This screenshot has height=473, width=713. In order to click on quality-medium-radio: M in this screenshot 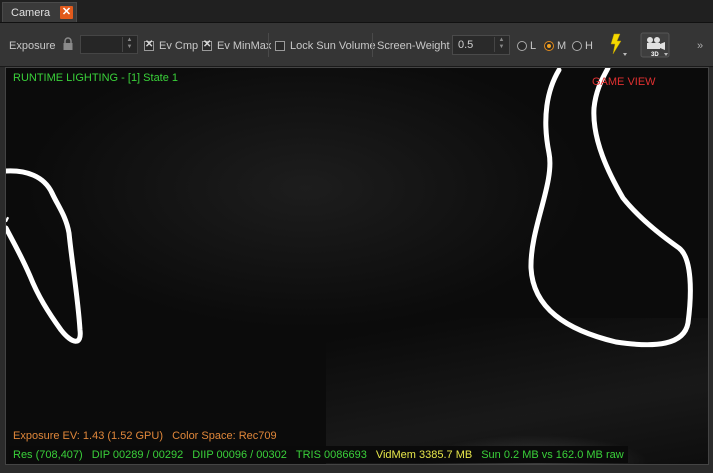, I will do `click(555, 46)`.